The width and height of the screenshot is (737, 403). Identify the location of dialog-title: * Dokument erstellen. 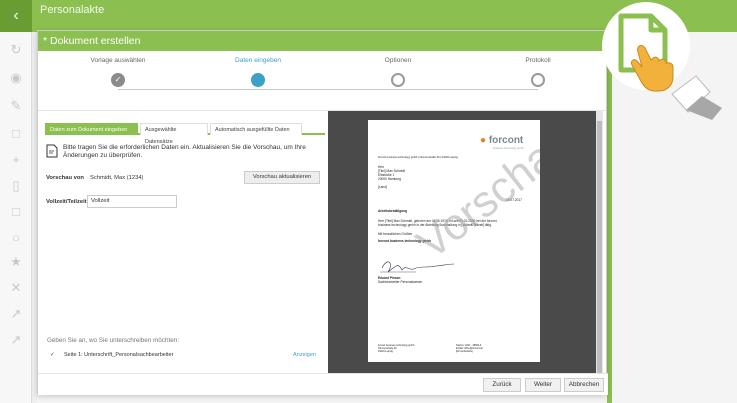
(322, 41).